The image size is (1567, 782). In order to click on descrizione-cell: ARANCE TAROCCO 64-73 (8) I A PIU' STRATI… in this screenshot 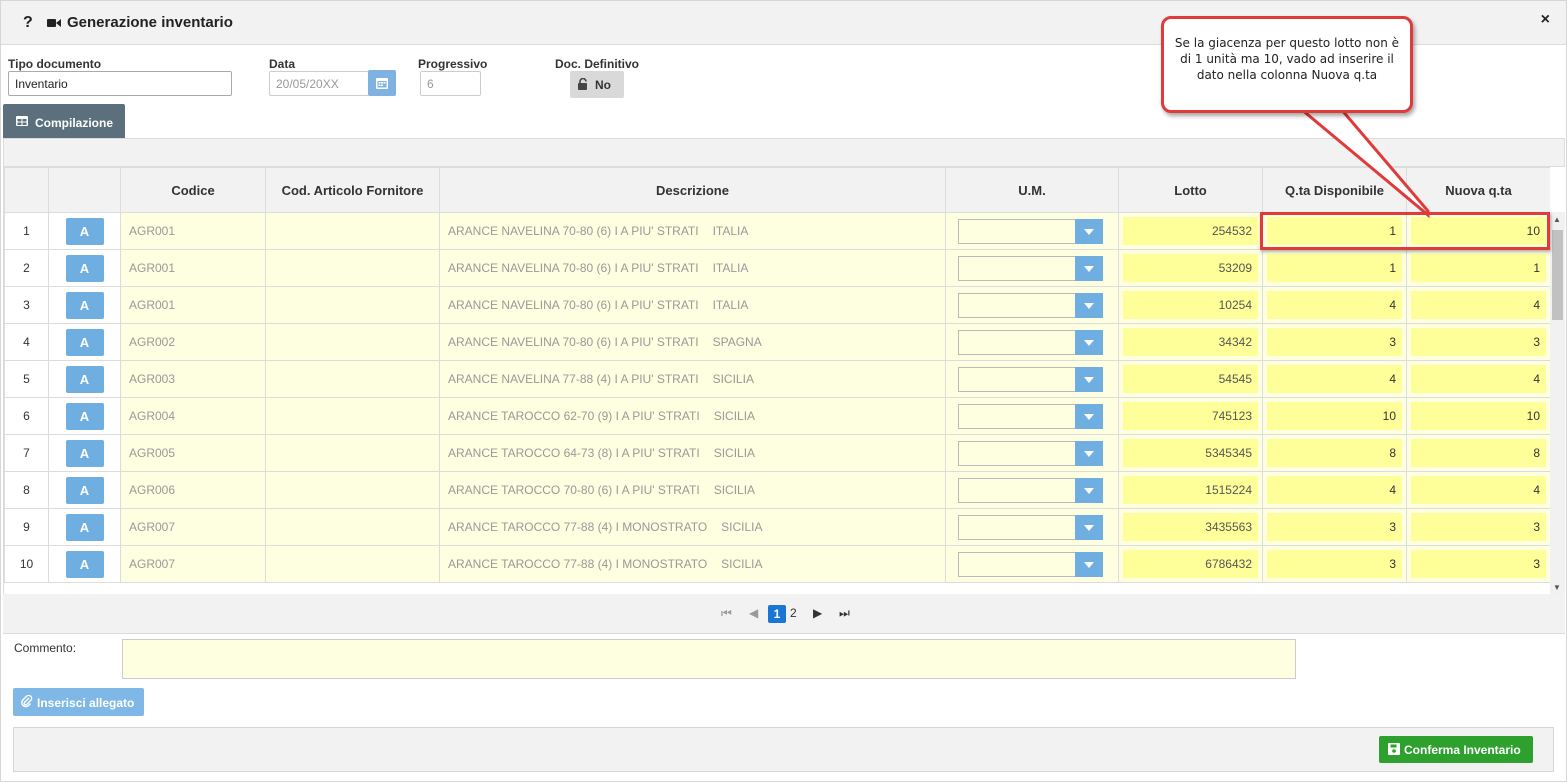, I will do `click(692, 453)`.